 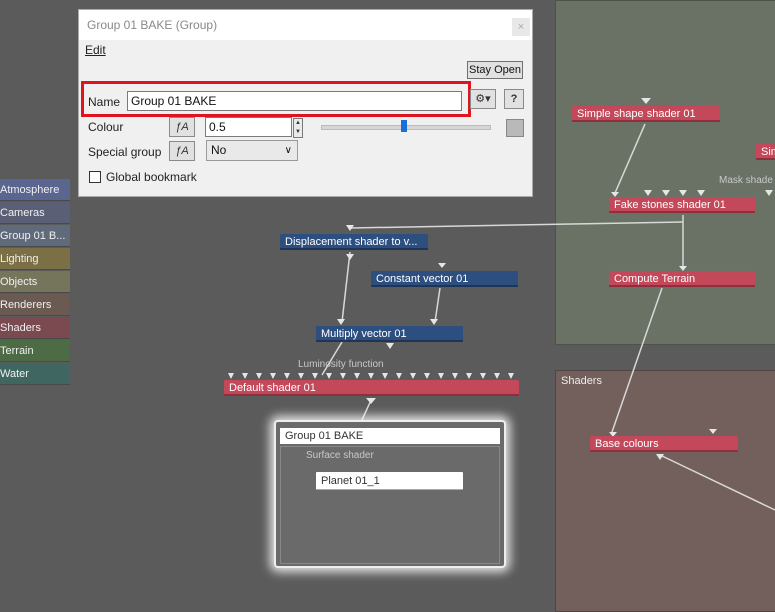 I want to click on category-water: Water, so click(x=35, y=374).